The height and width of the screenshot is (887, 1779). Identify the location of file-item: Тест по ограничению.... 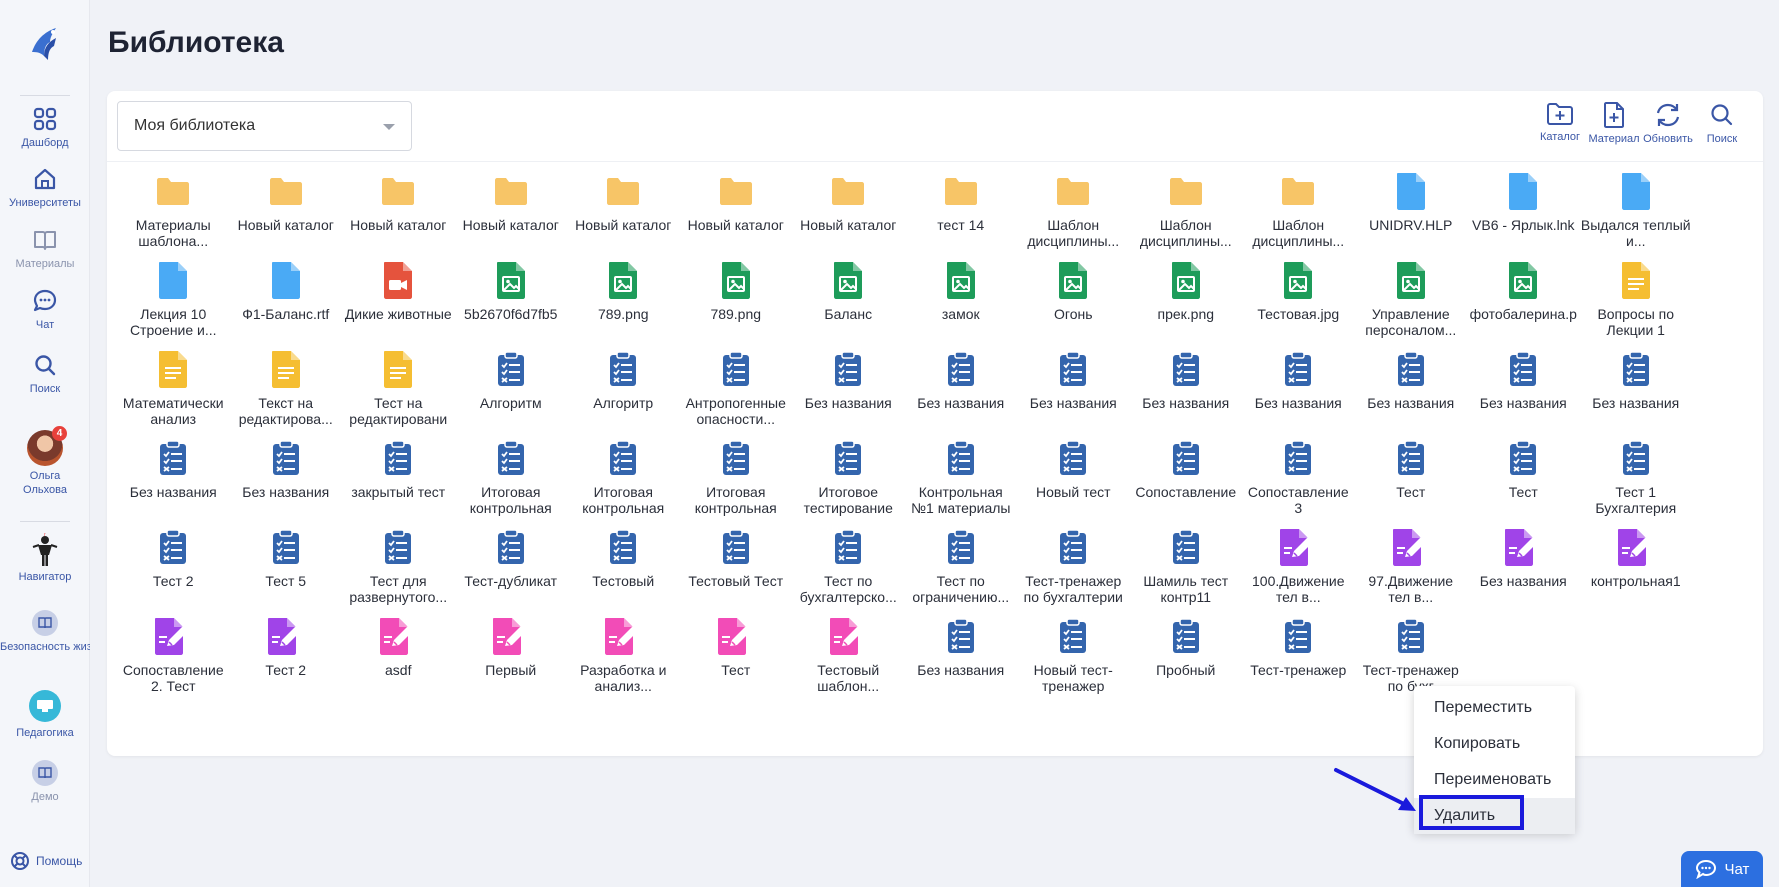
(961, 571).